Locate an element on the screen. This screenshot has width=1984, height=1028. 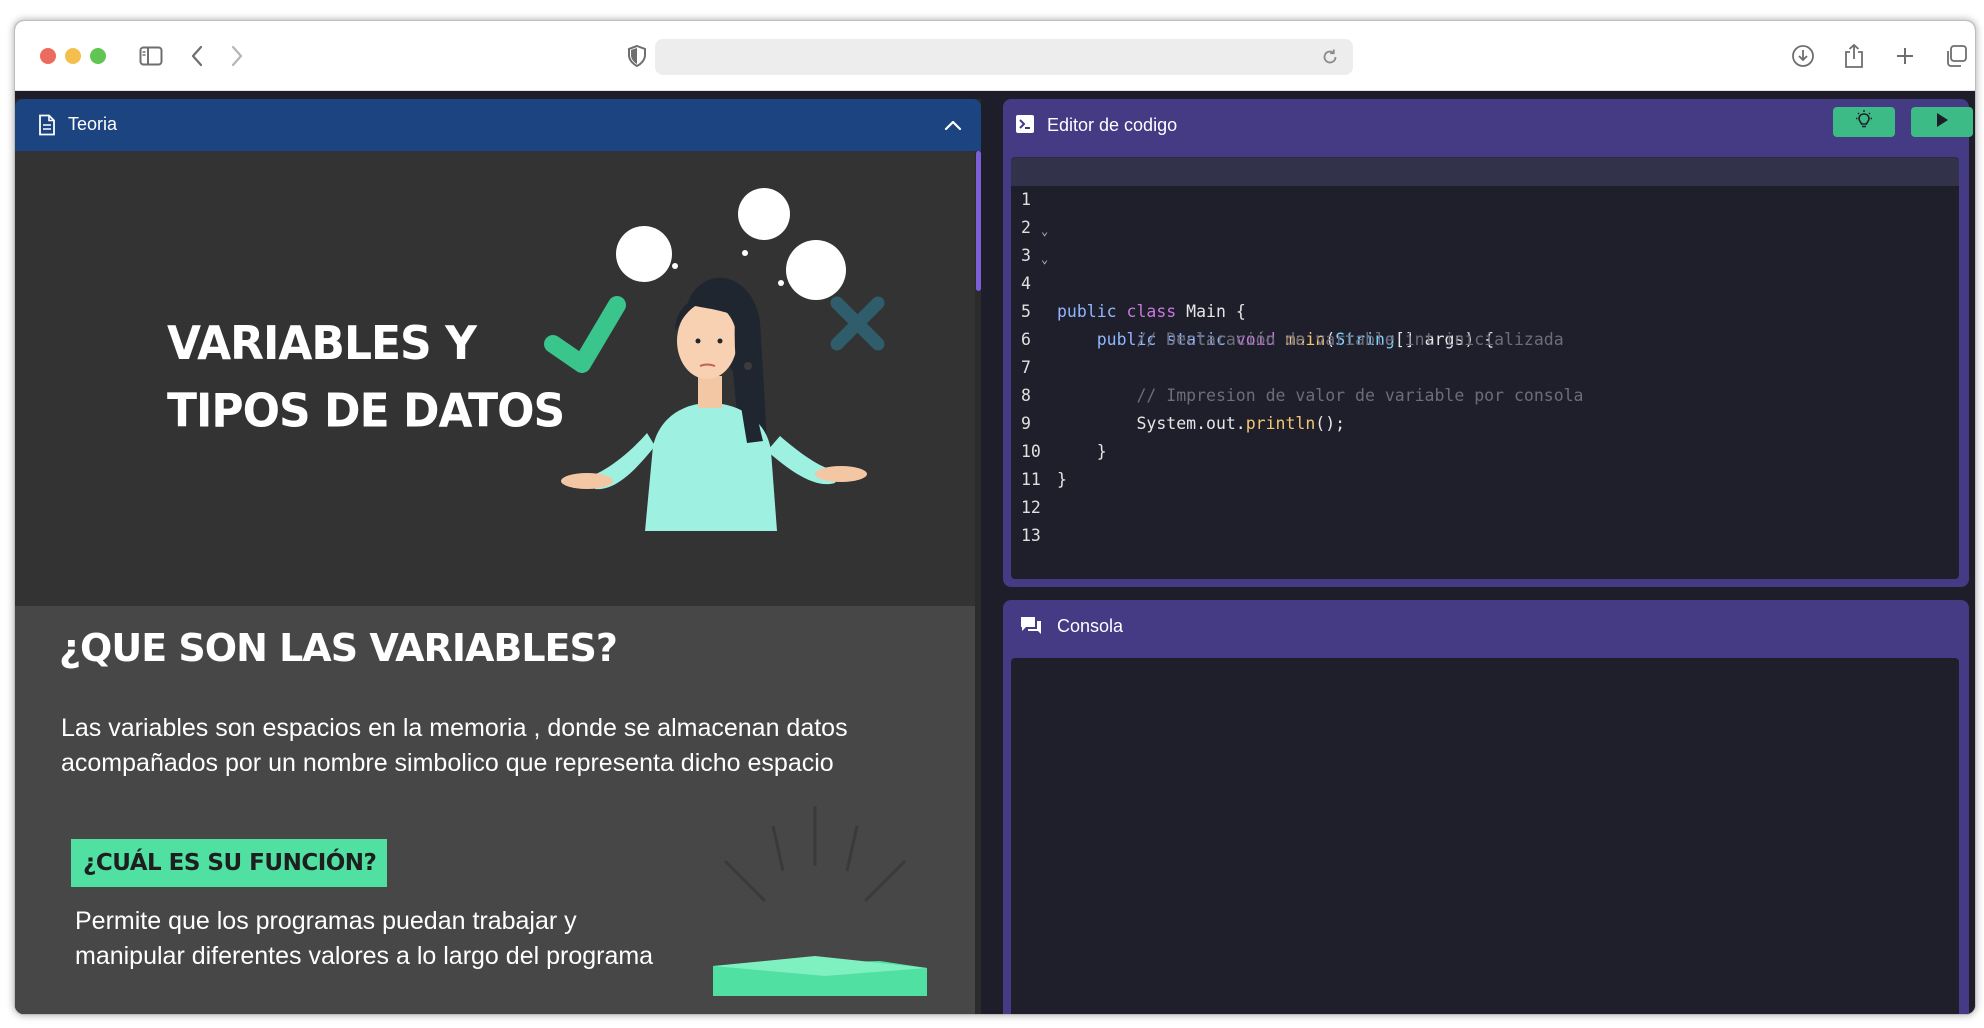
forward-icon is located at coordinates (237, 56).